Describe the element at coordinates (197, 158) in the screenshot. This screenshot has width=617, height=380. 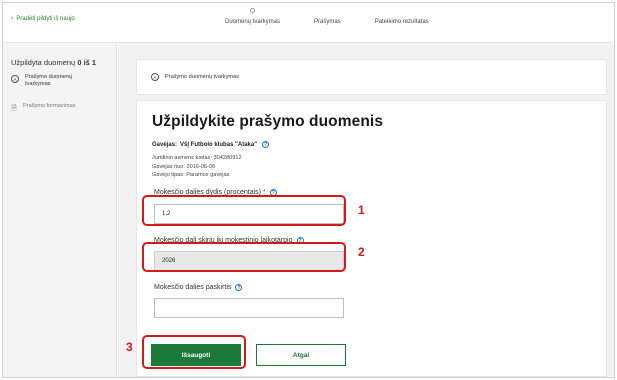
I see `legal-code: Juridinio asmens kodas: 304280912` at that location.